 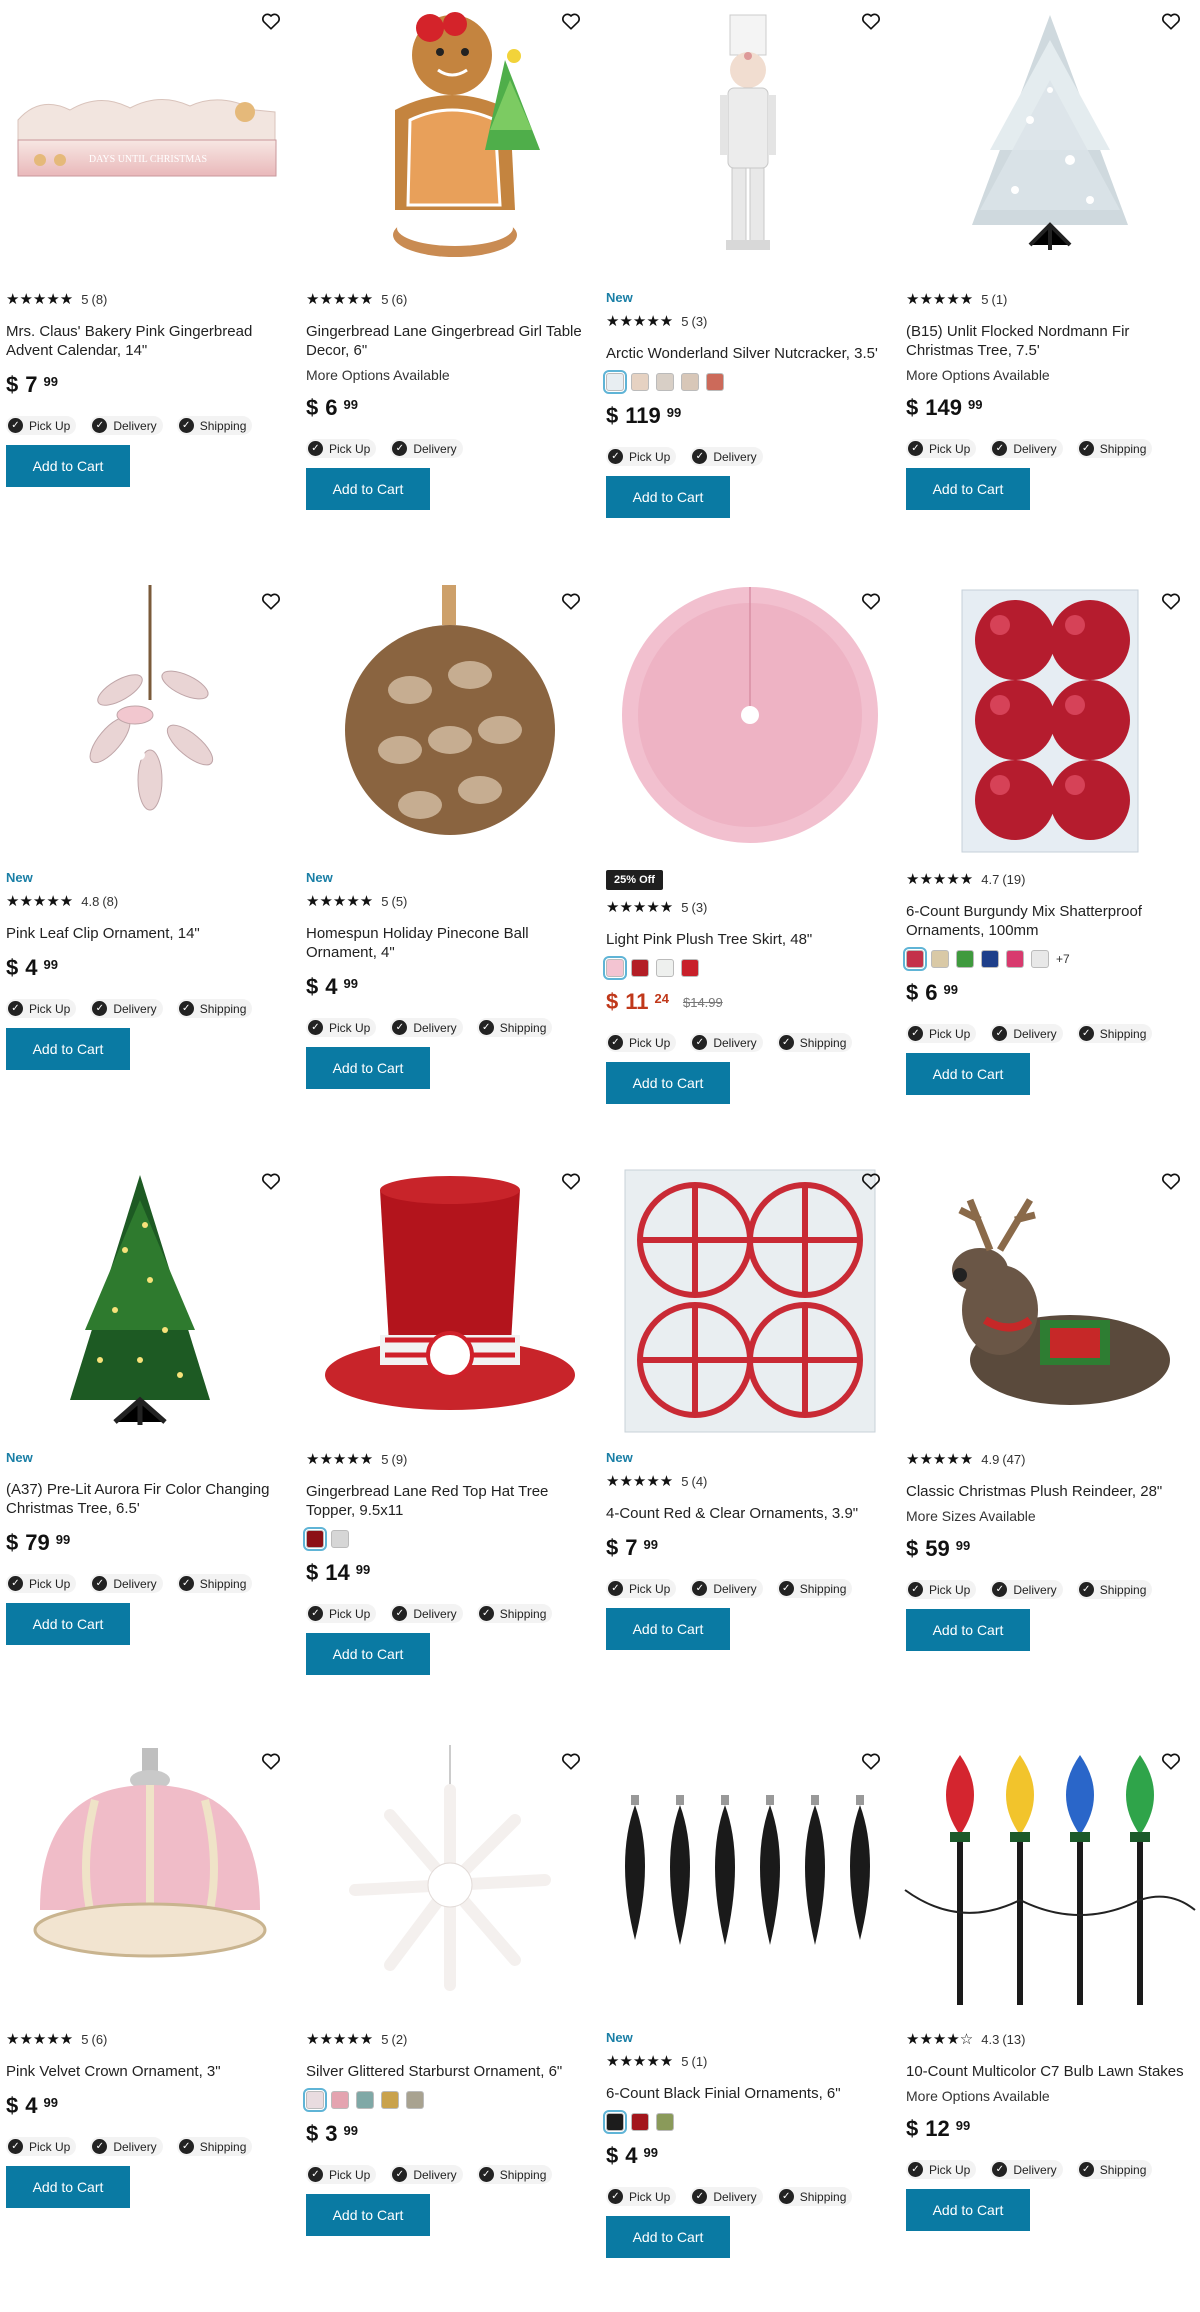 What do you see at coordinates (150, 720) in the screenshot?
I see `product-image-leaf-clip` at bounding box center [150, 720].